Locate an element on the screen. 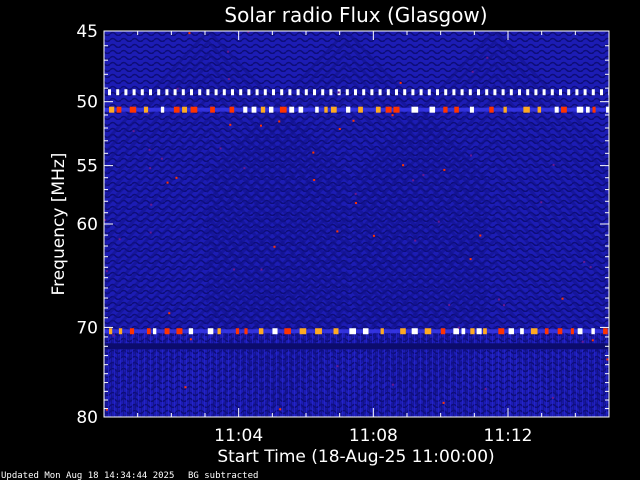 The height and width of the screenshot is (480, 640). y-tick-label: 50 is located at coordinates (87, 103).